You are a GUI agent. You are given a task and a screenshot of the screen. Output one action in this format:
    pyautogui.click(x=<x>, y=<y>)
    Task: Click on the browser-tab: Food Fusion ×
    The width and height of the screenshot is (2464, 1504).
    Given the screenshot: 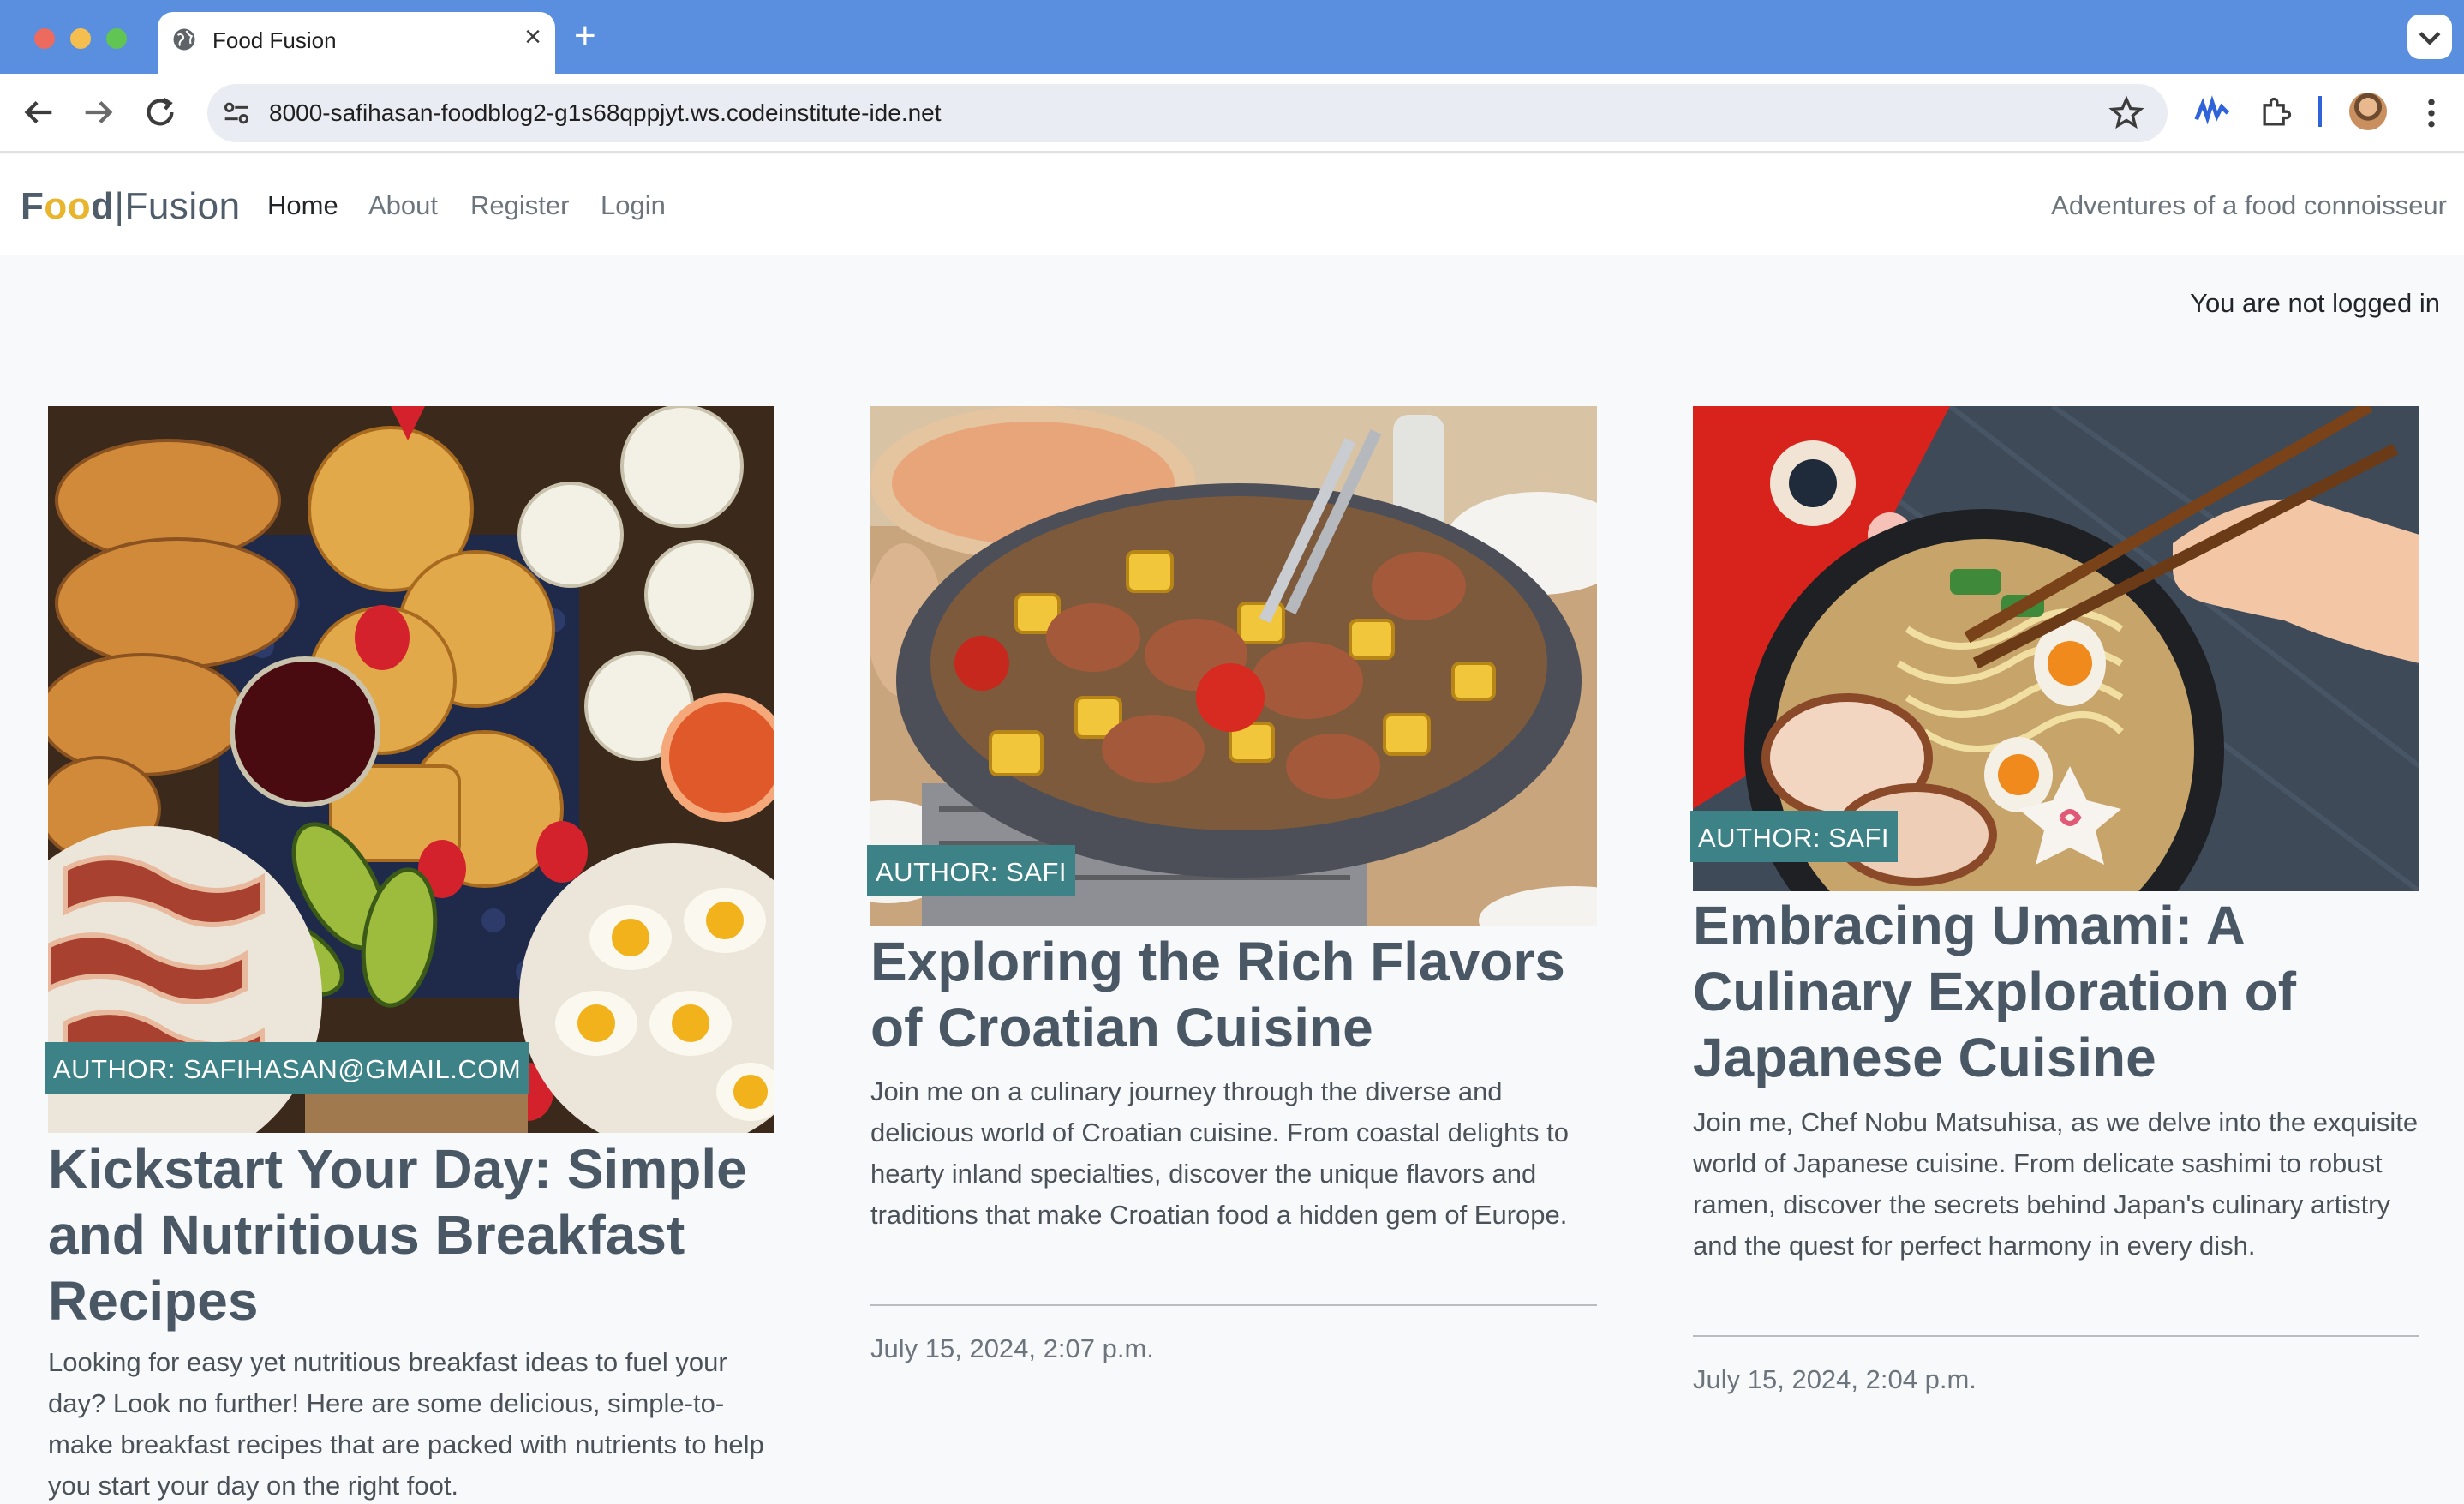 What is the action you would take?
    pyautogui.click(x=356, y=43)
    